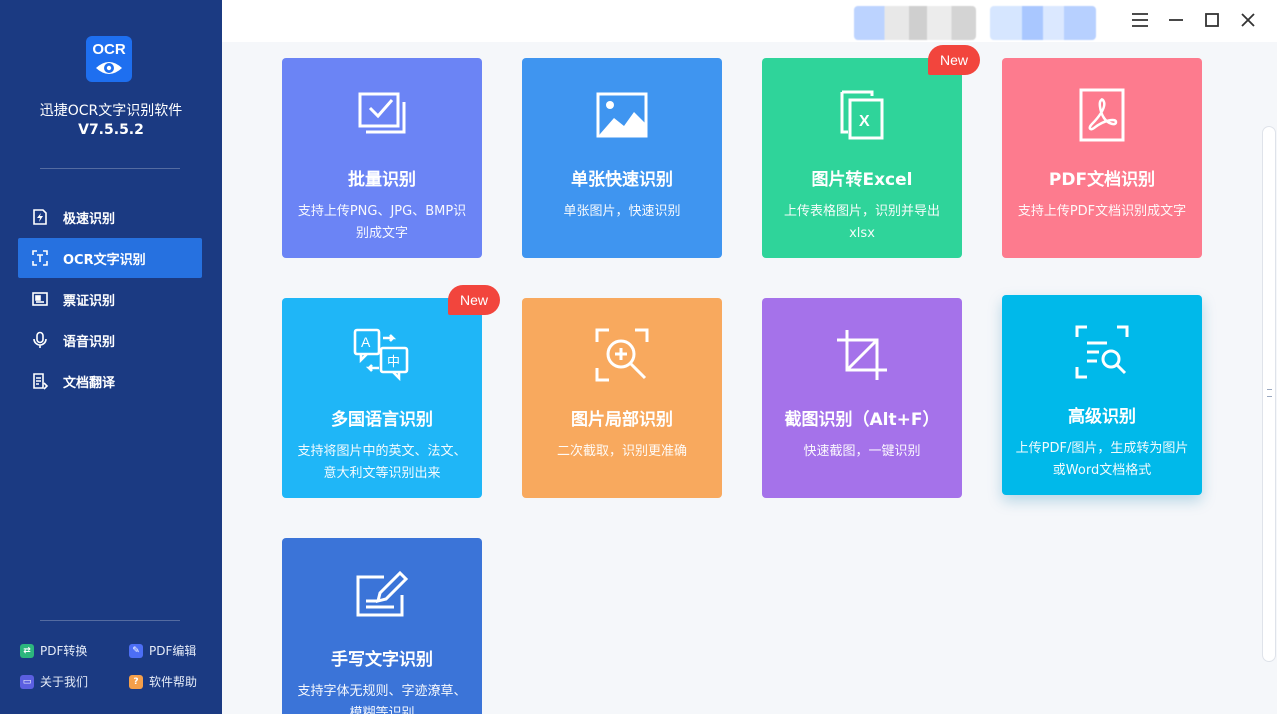 The width and height of the screenshot is (1277, 714). Describe the element at coordinates (622, 355) in the screenshot. I see `zoom-in-icon` at that location.